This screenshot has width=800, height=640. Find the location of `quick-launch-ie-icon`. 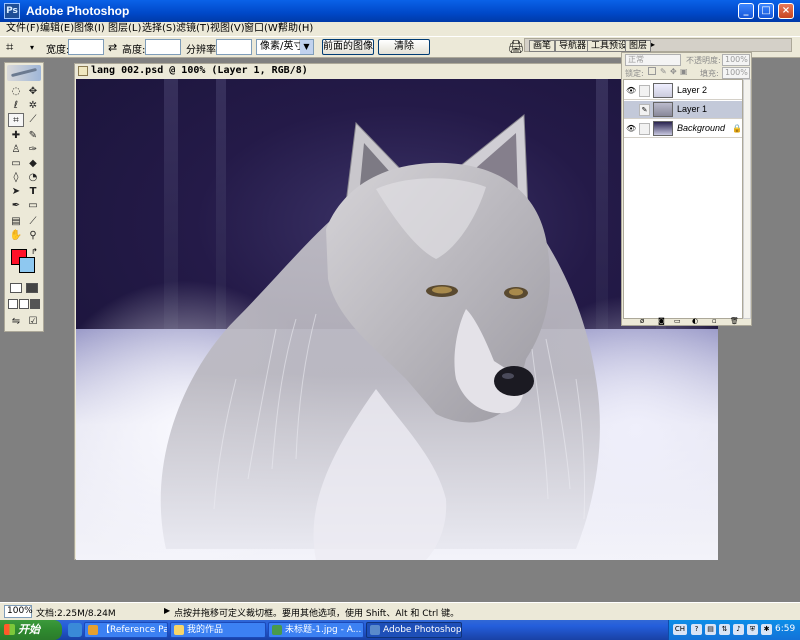

quick-launch-ie-icon is located at coordinates (75, 630).